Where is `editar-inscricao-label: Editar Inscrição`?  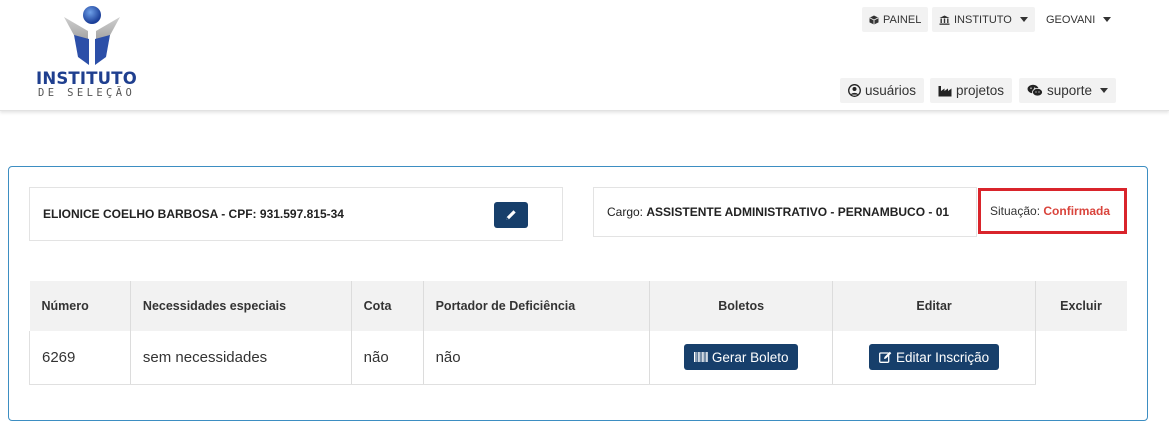 editar-inscricao-label: Editar Inscrição is located at coordinates (943, 357).